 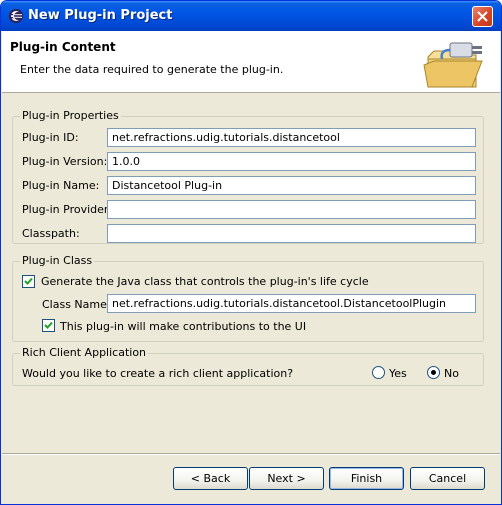 I want to click on close-button, so click(x=482, y=16).